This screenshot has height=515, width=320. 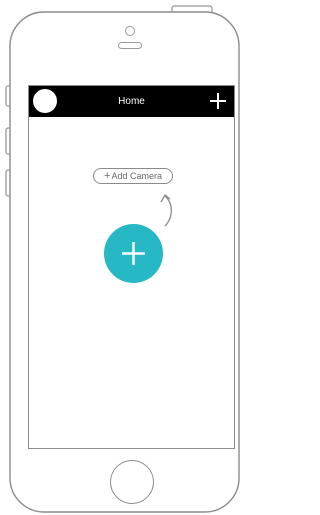 What do you see at coordinates (132, 482) in the screenshot?
I see `home-button-icon` at bounding box center [132, 482].